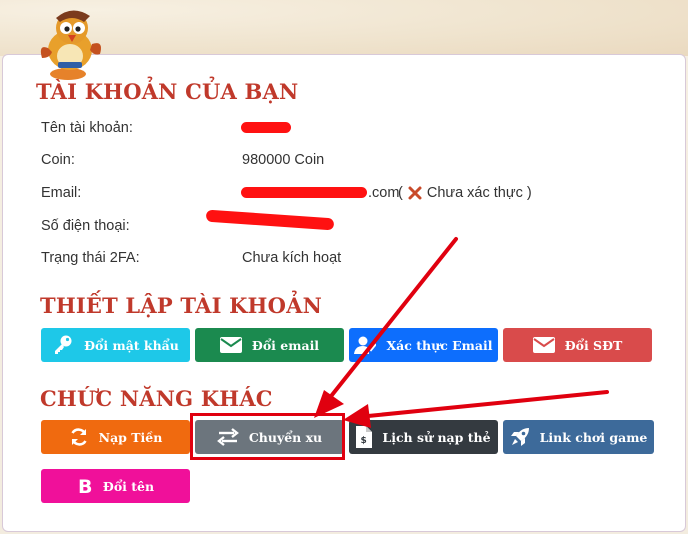 The width and height of the screenshot is (688, 534). I want to click on top-up-button: Nạp Tiền, so click(115, 437).